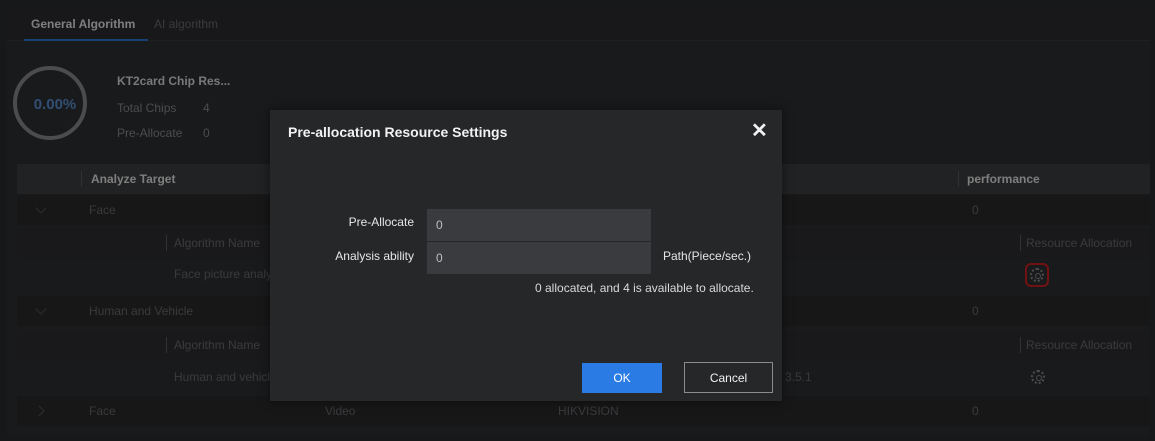 This screenshot has width=1155, height=441. What do you see at coordinates (622, 378) in the screenshot?
I see `ok-button: OK` at bounding box center [622, 378].